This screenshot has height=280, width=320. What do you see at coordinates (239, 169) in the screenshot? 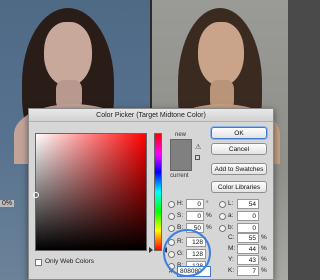
I see `add-to-swatches-button: Add to Swatches` at bounding box center [239, 169].